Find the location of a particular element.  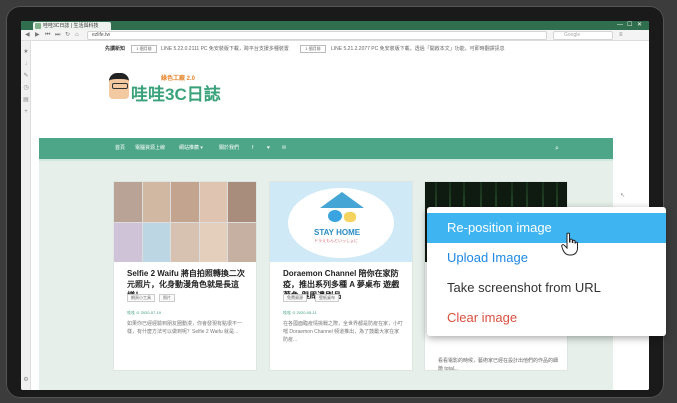

article-tag: 免費資源 is located at coordinates (295, 298).